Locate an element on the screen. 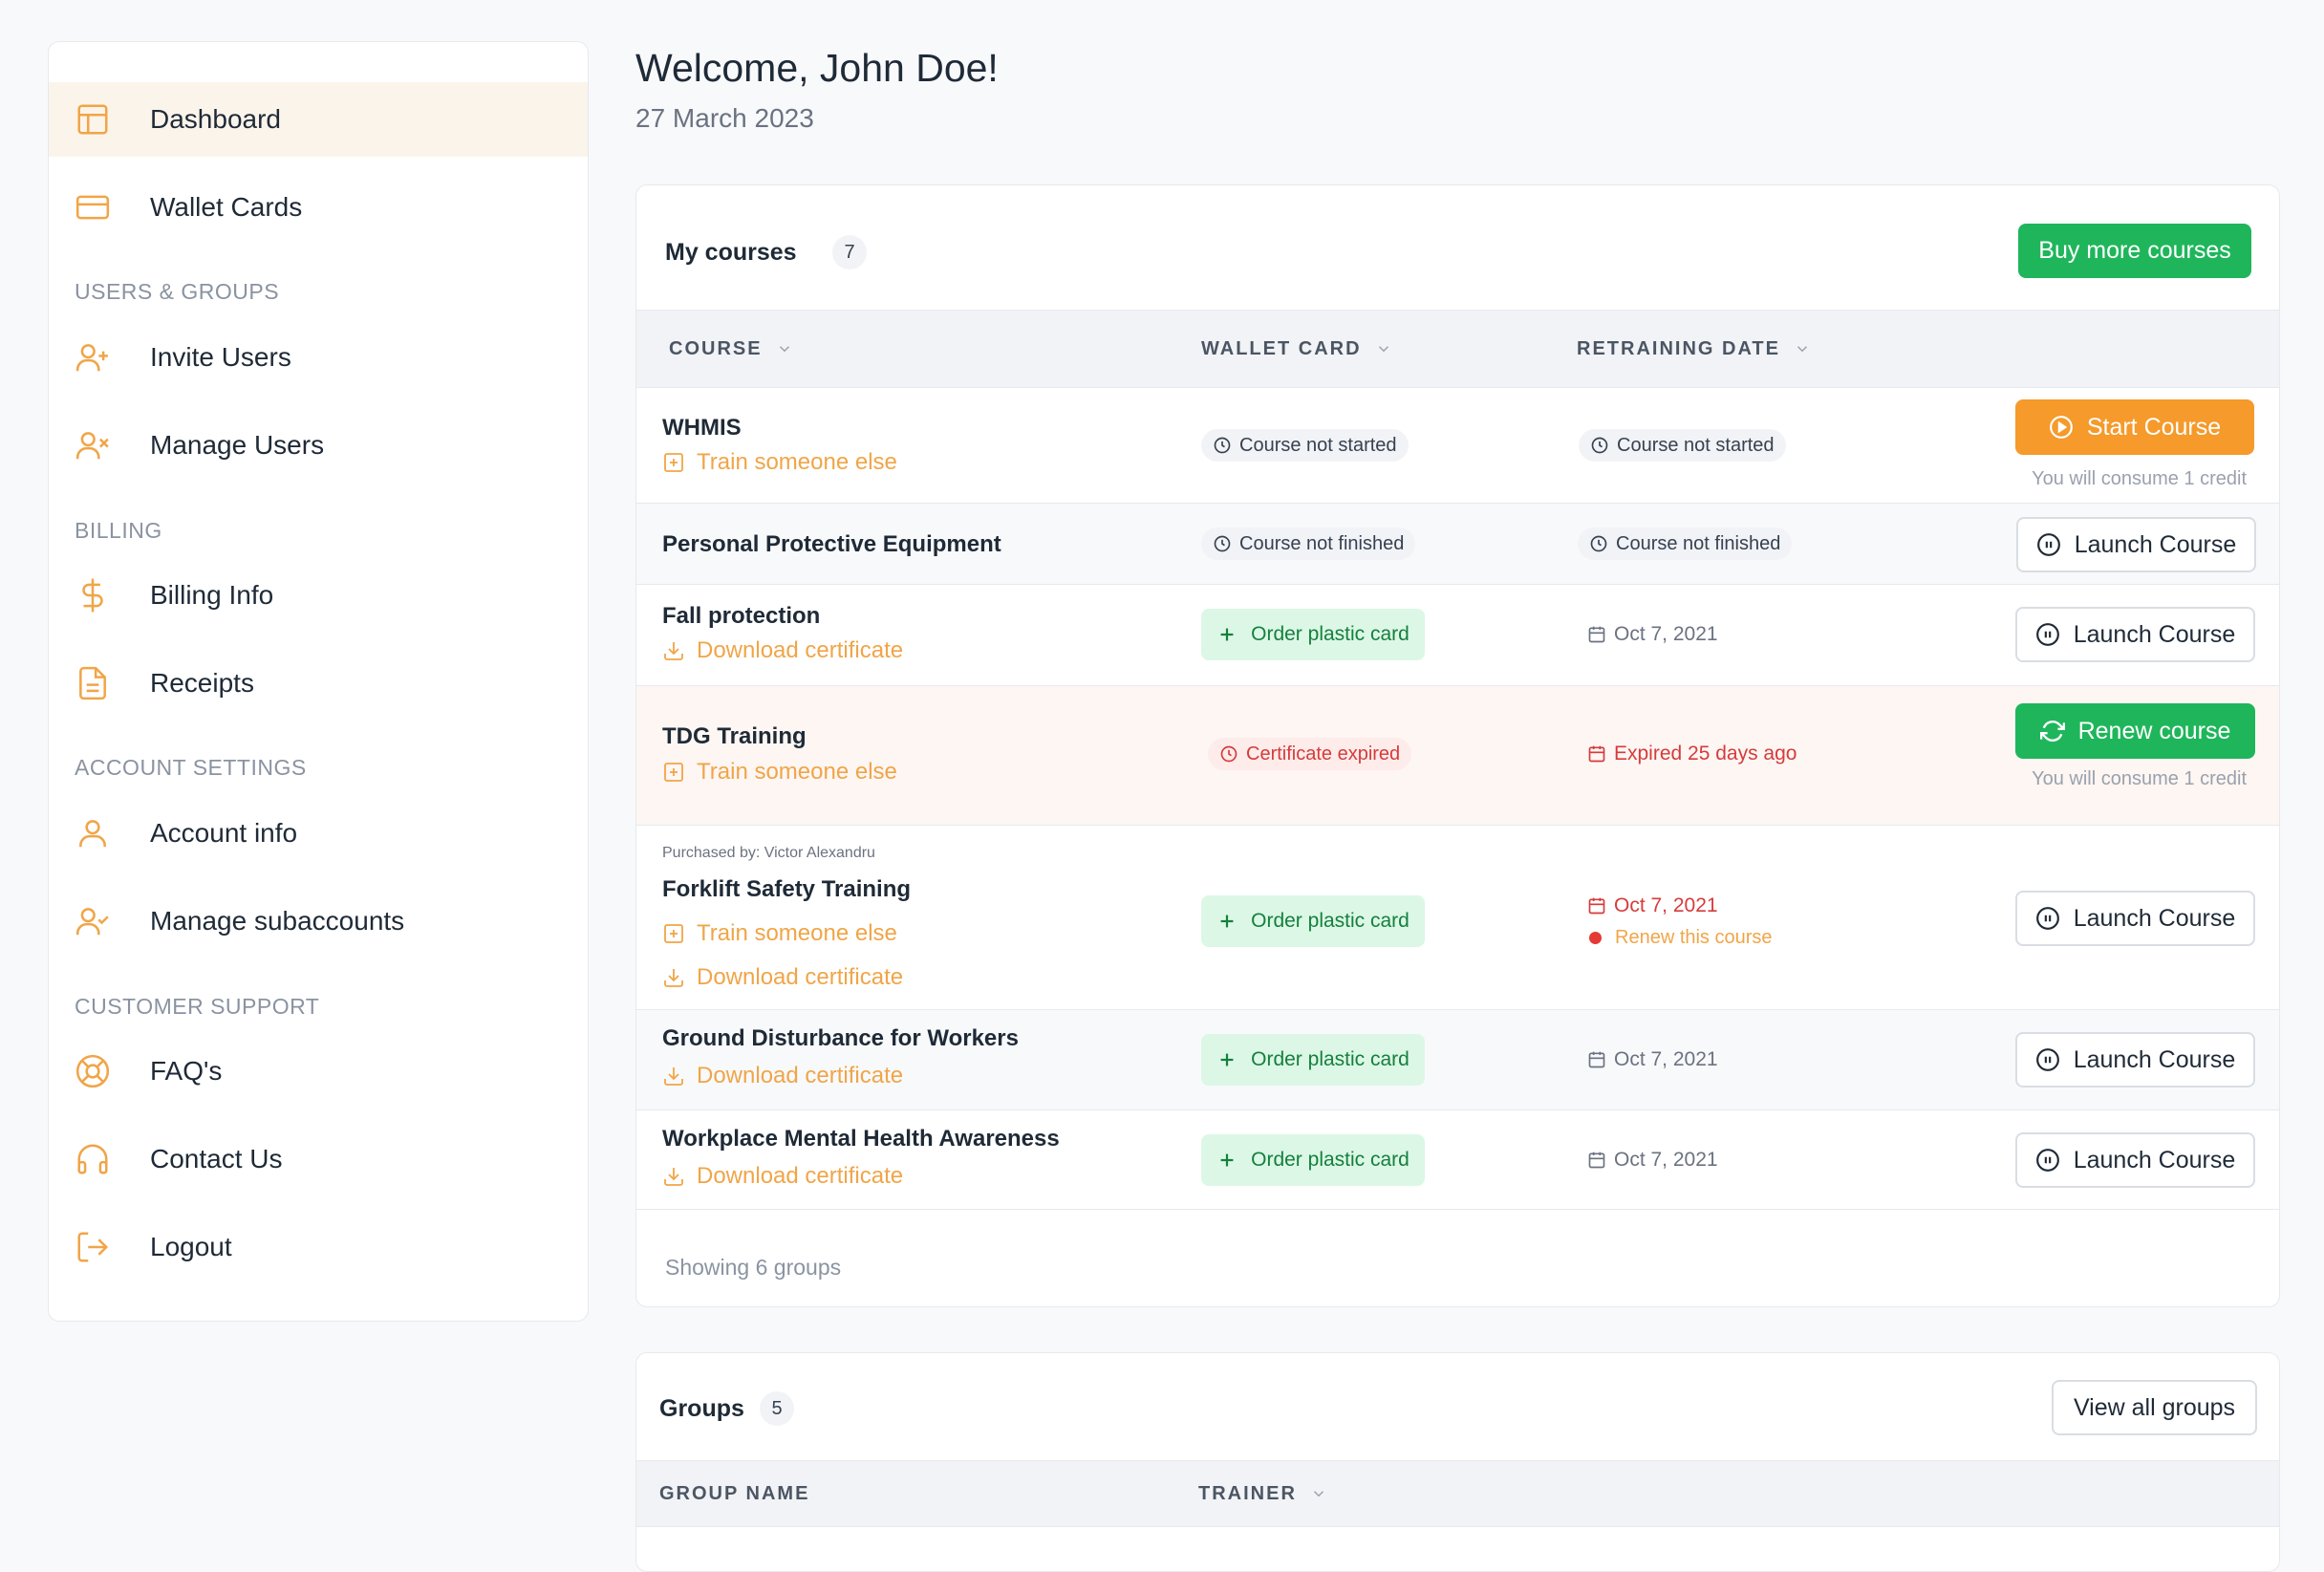 This screenshot has height=1572, width=2324. sidebar-item-faqs: FAQ's is located at coordinates (318, 1071).